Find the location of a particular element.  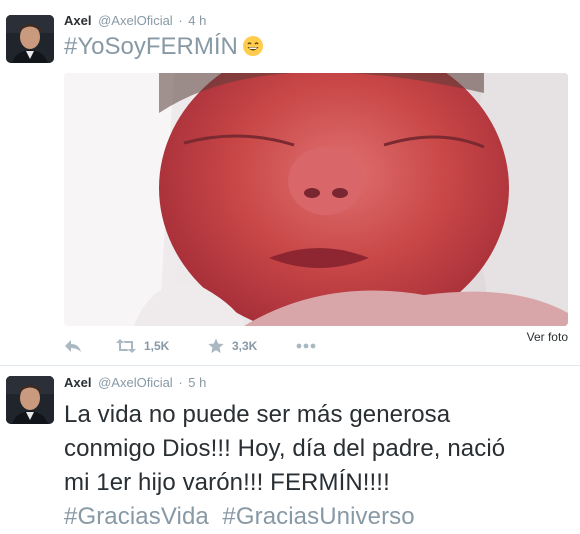

hashtag-link: #GraciasUniverso is located at coordinates (318, 516).